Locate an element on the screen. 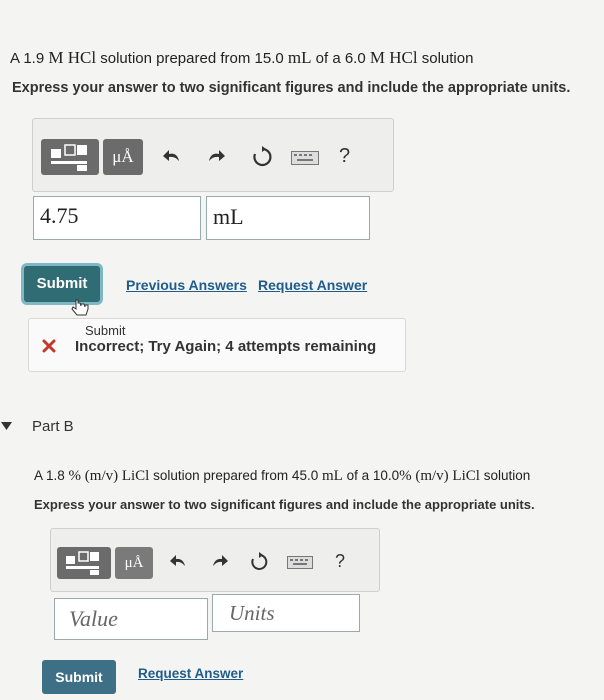 This screenshot has height=700, width=604. hand-cursor-icon is located at coordinates (80, 307).